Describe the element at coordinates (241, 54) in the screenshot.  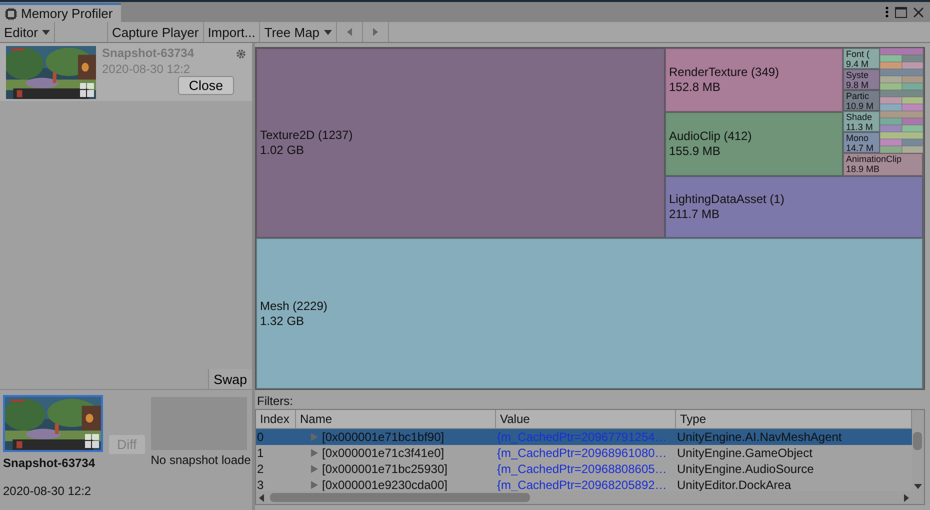
I see `settings-icon` at that location.